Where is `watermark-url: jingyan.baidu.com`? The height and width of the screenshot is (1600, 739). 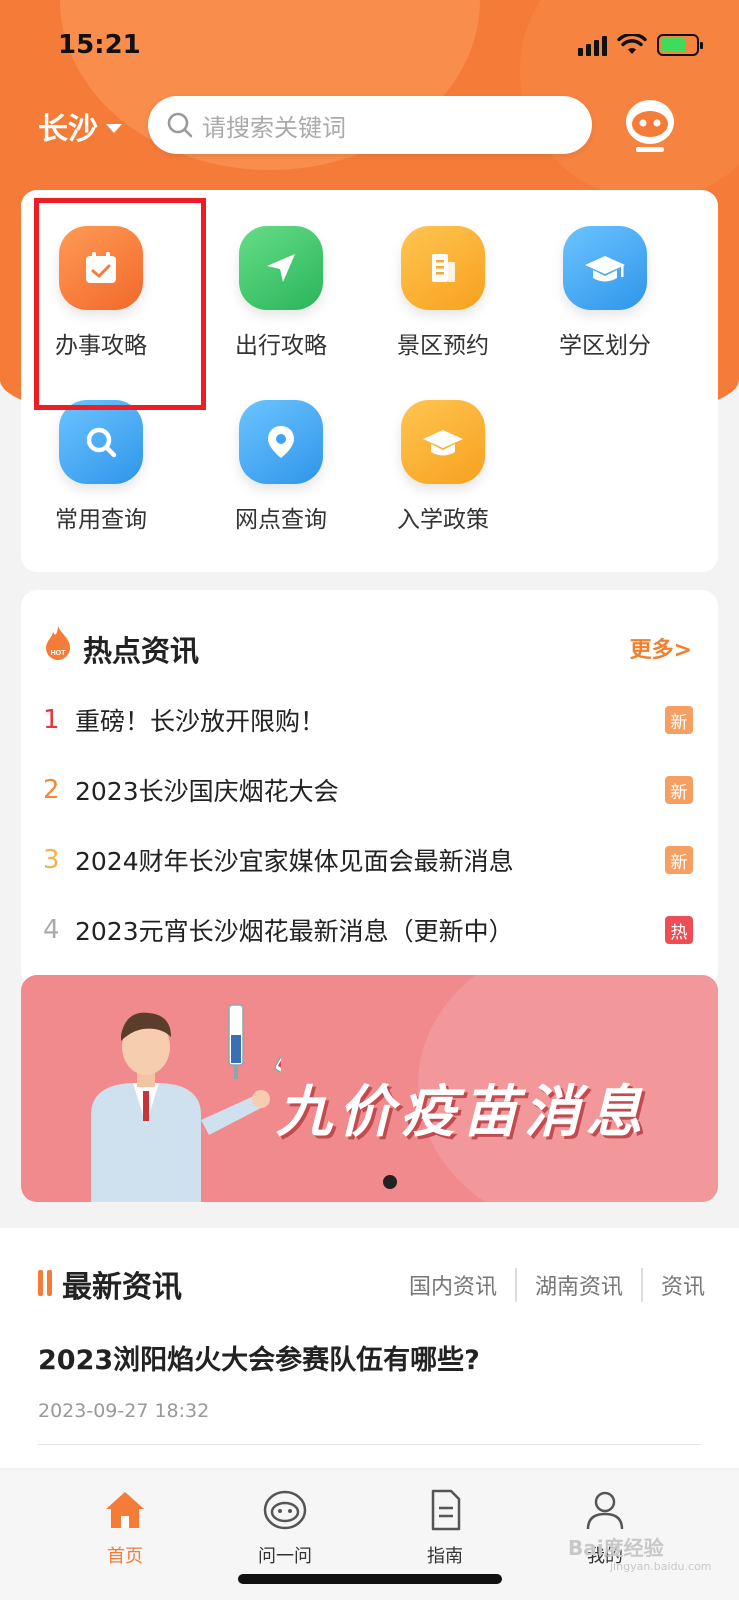 watermark-url: jingyan.baidu.com is located at coordinates (661, 1566).